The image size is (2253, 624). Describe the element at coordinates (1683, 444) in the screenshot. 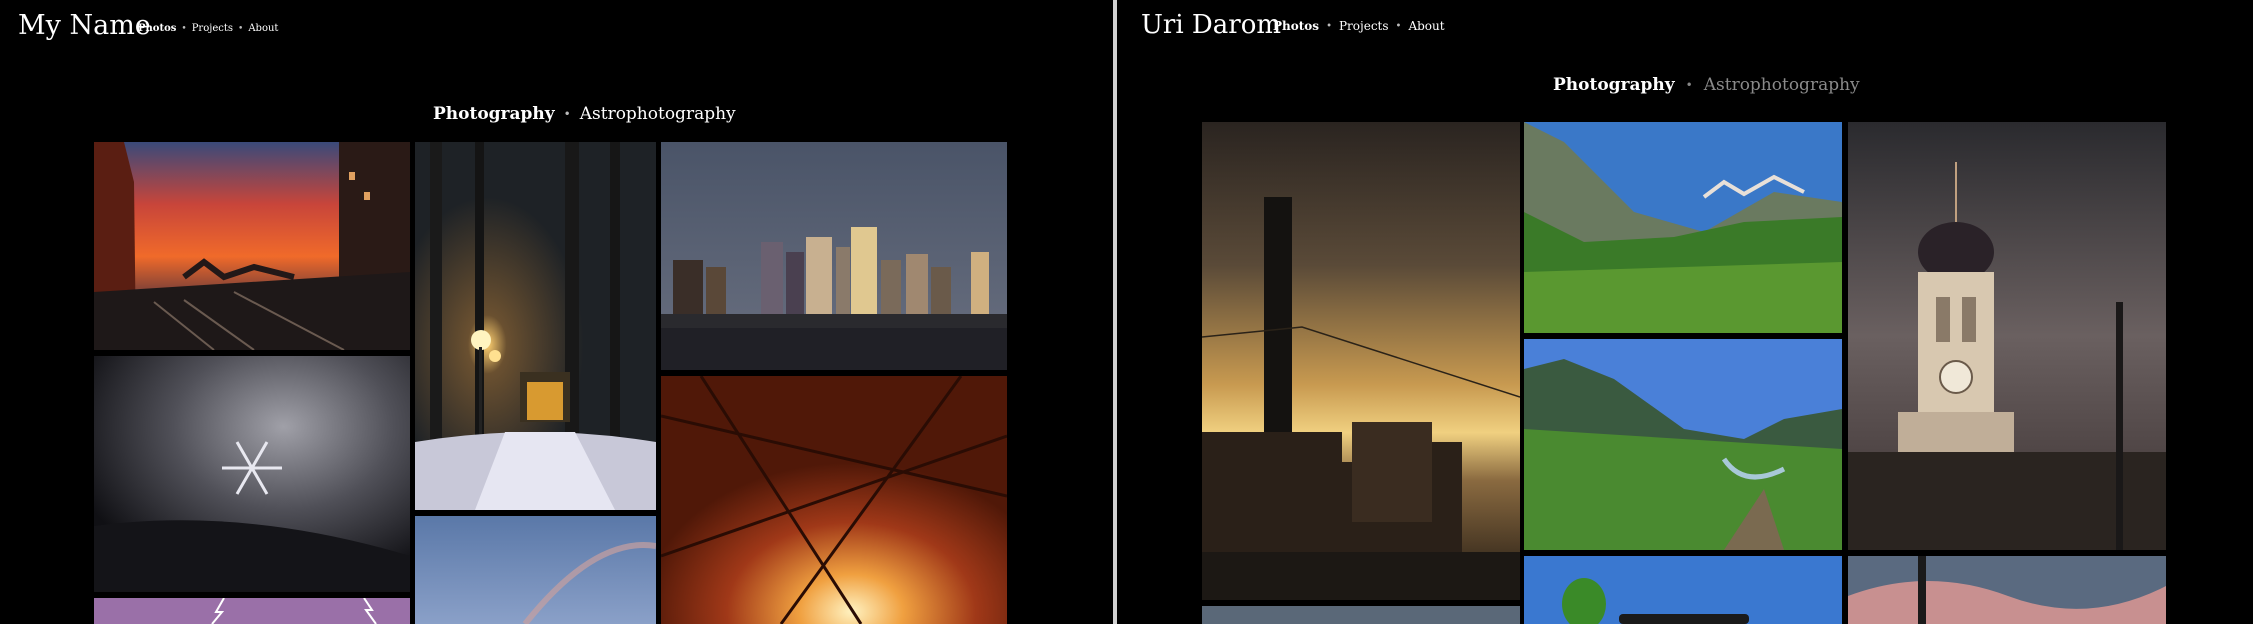

I see `photo-valley-stream` at that location.